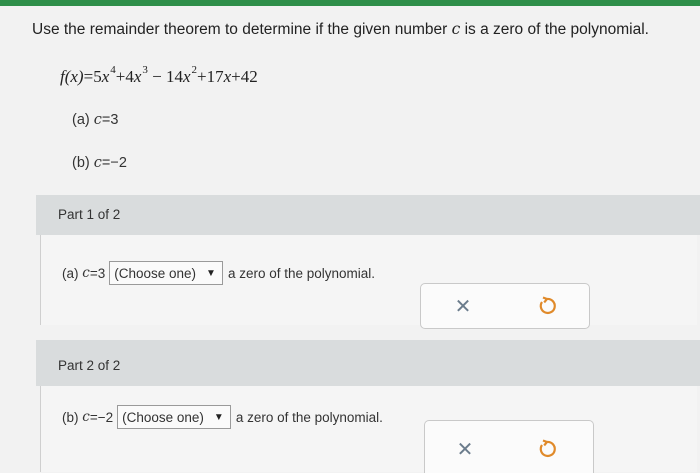  What do you see at coordinates (97, 120) in the screenshot?
I see `sub-question-a-var: c` at bounding box center [97, 120].